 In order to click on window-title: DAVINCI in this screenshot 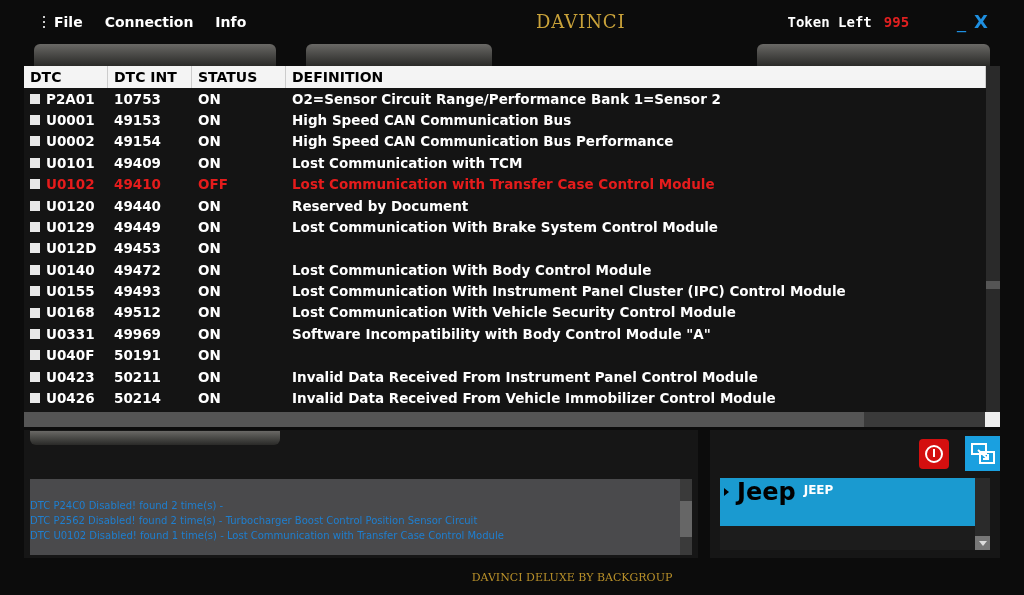, I will do `click(580, 22)`.